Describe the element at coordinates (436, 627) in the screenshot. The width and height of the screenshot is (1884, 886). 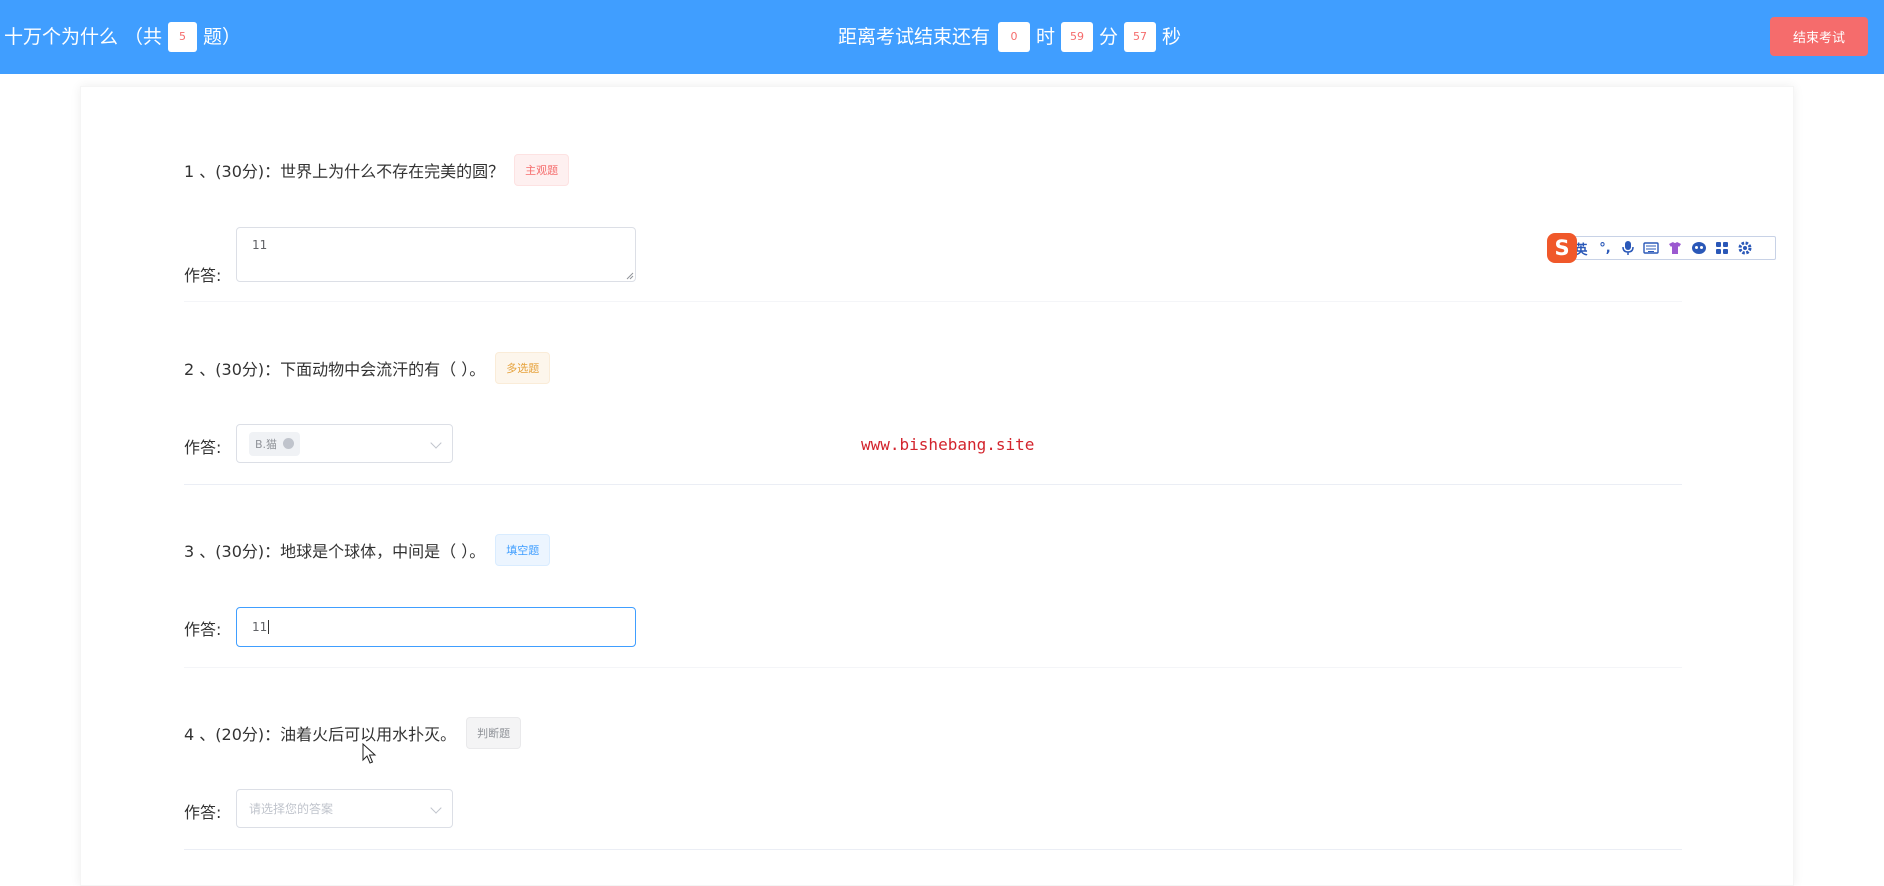
I see `answer-input-3: 11` at that location.